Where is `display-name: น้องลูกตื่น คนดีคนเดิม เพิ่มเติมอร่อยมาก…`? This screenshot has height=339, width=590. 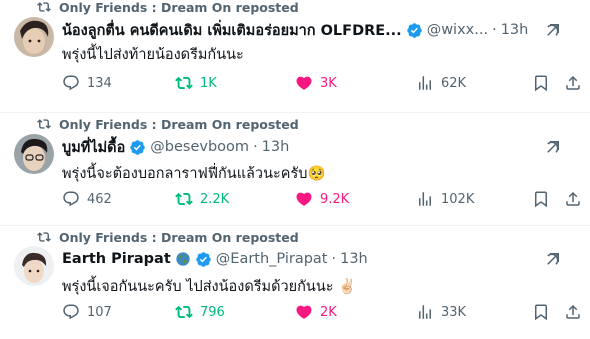 display-name: น้องลูกตื่น คนดีคนเดิม เพิ่มเติมอร่อยมาก… is located at coordinates (232, 30).